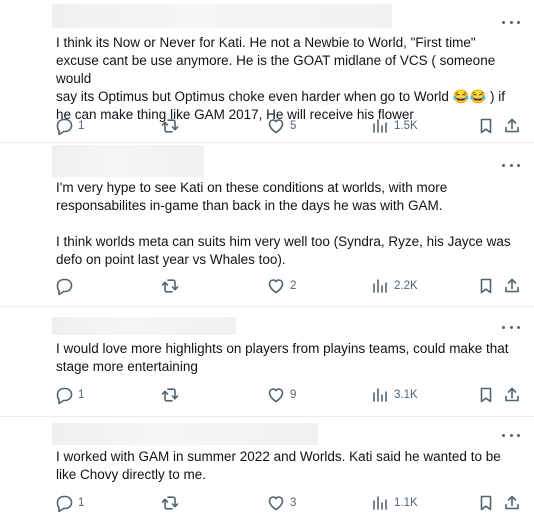 The height and width of the screenshot is (530, 534). Describe the element at coordinates (406, 126) in the screenshot. I see `view-count: 1.5K` at that location.